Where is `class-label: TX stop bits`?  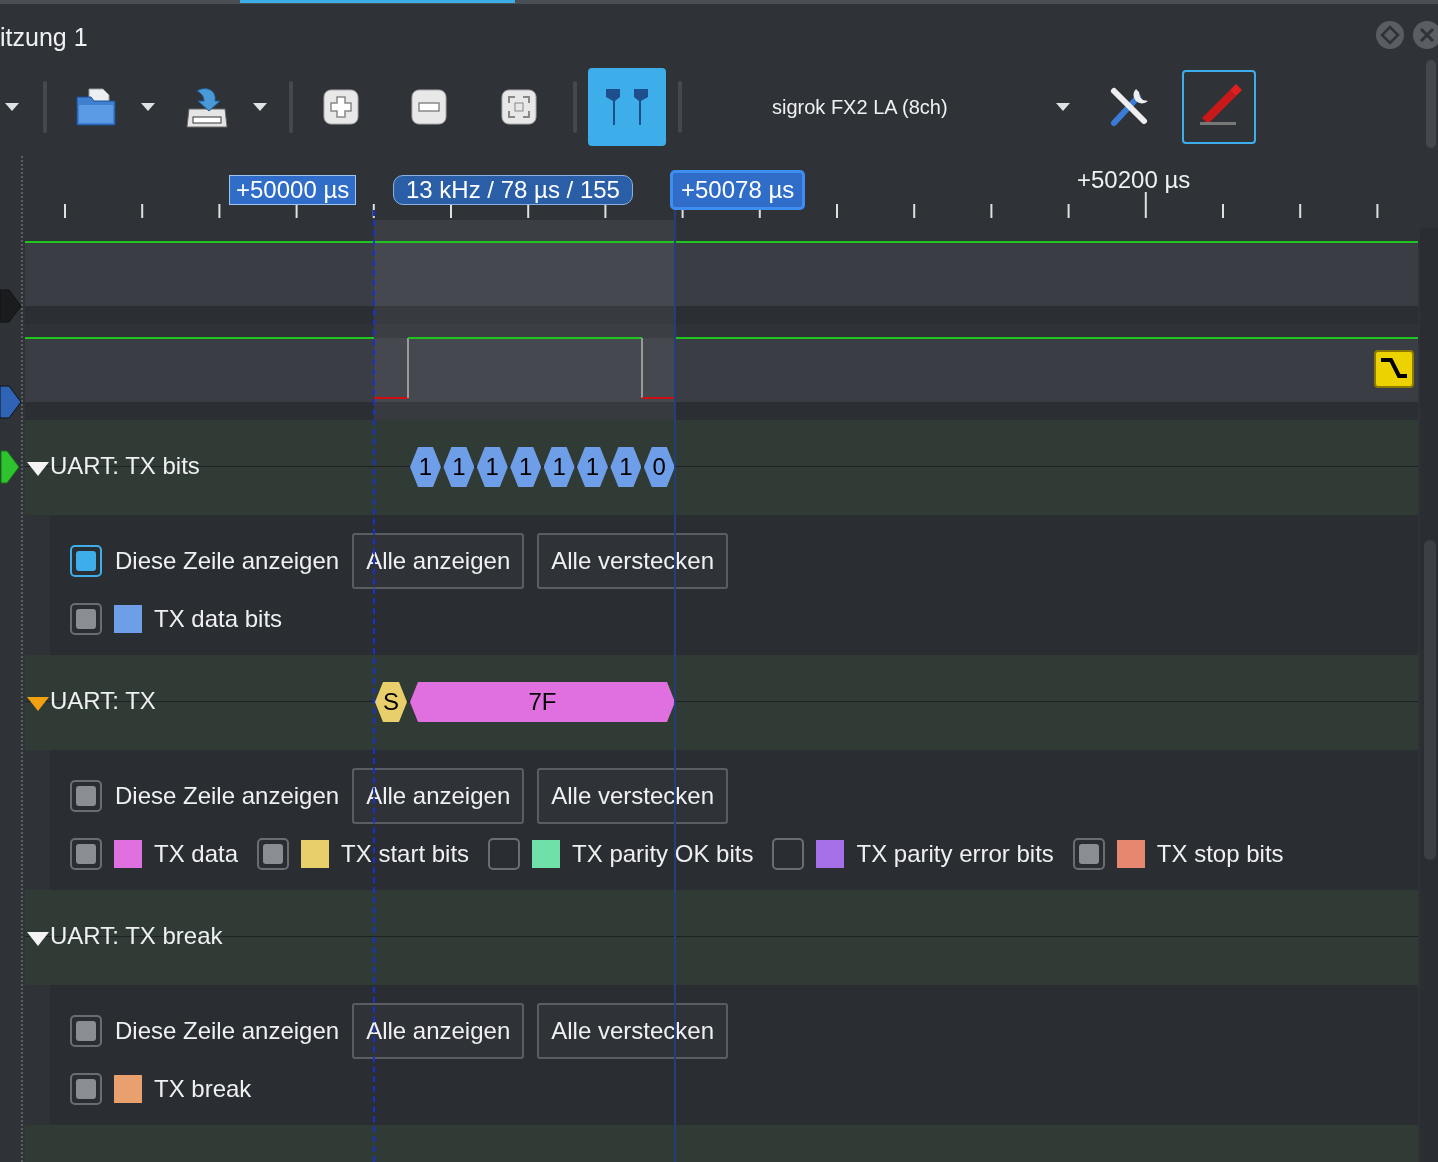 class-label: TX stop bits is located at coordinates (1220, 854).